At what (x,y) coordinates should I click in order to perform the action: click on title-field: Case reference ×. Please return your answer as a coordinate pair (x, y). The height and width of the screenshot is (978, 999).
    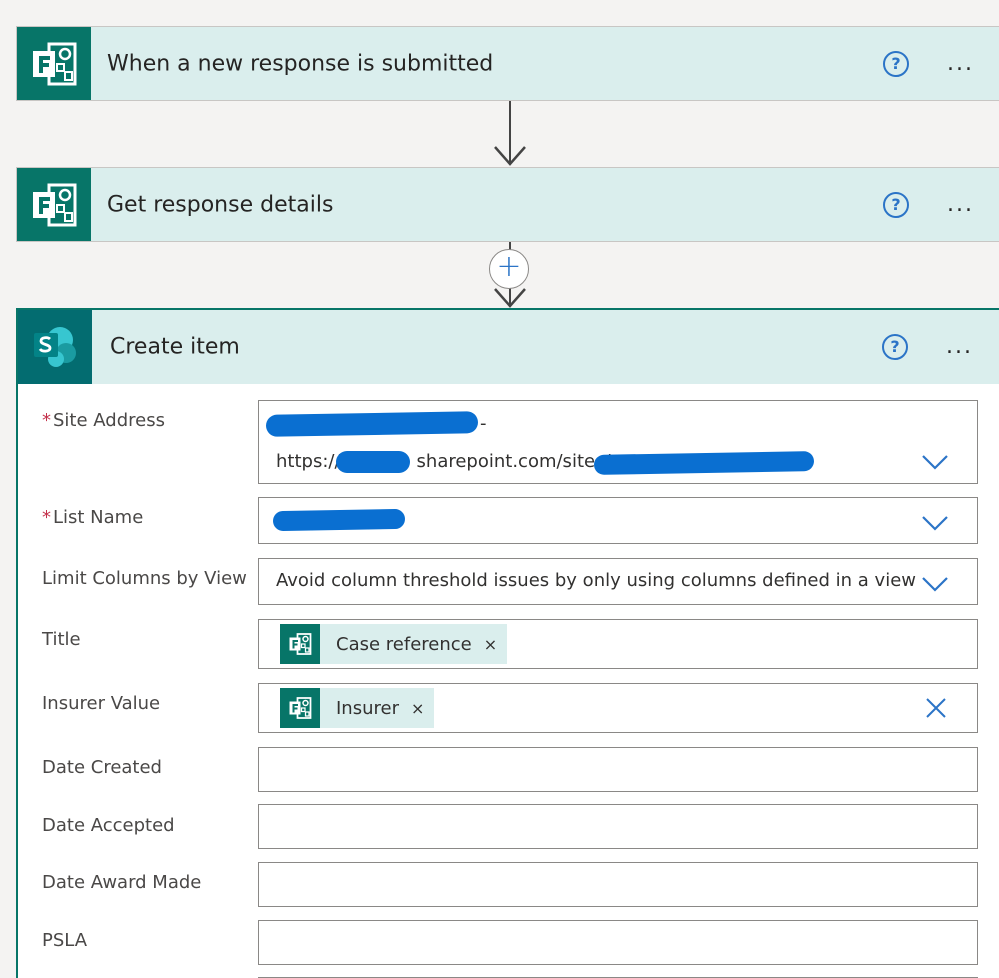
    Looking at the image, I should click on (618, 644).